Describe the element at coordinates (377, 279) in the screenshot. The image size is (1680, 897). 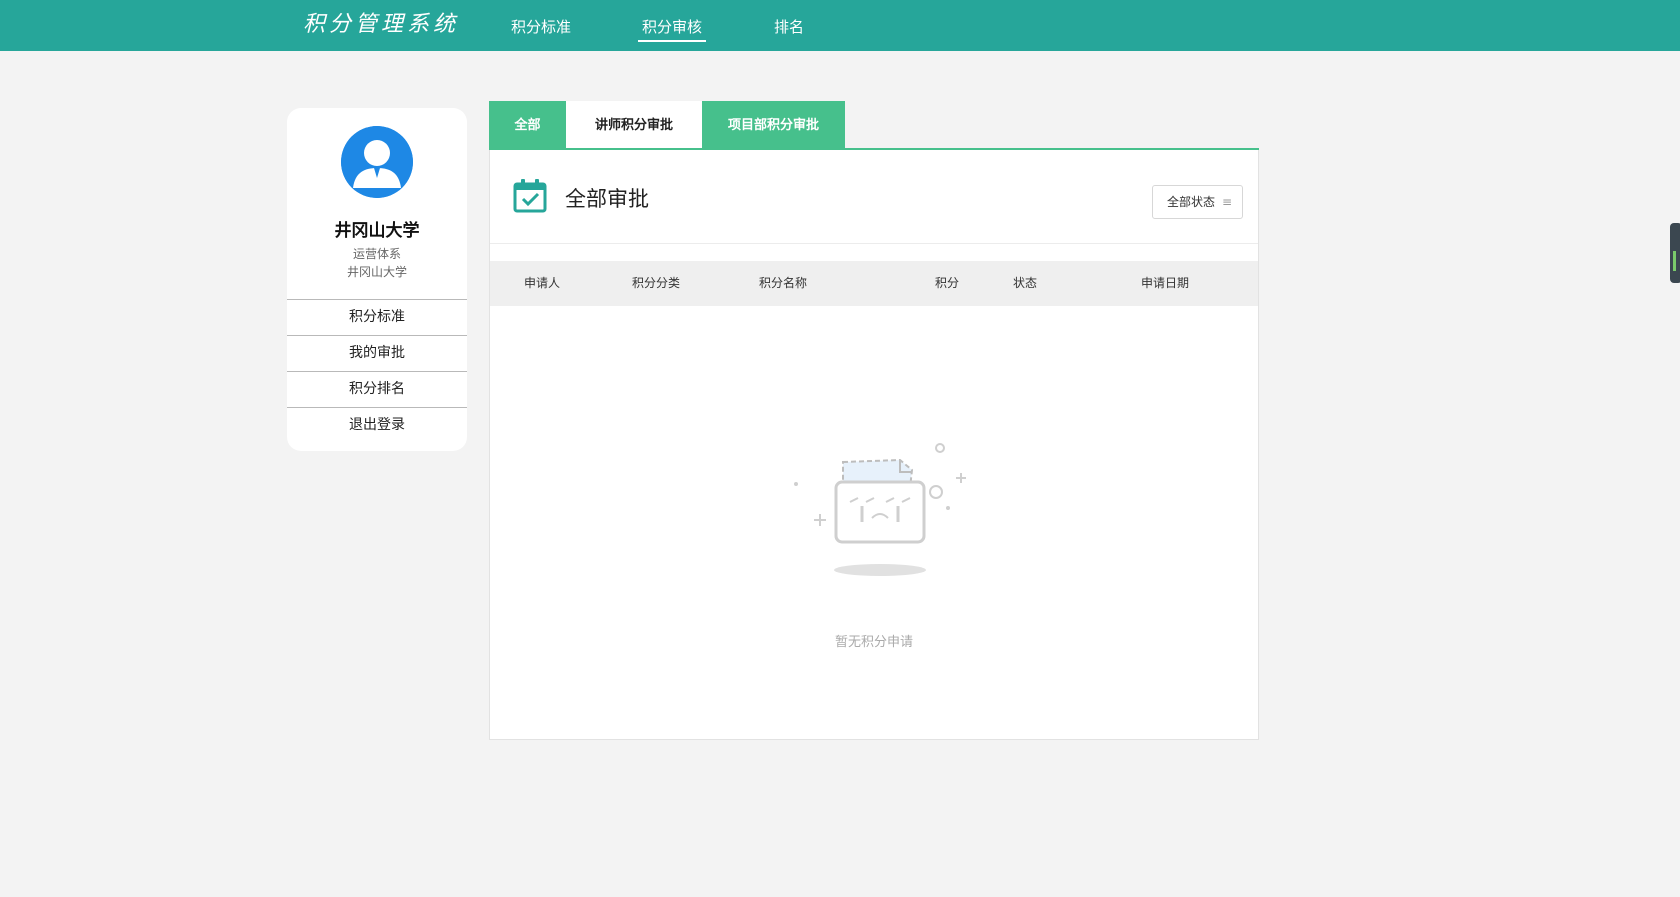
I see `profile-sidebar: 井冈山大学 运营体系 井冈山大学 积分标准 我的审批 积分排名 退出登录` at that location.